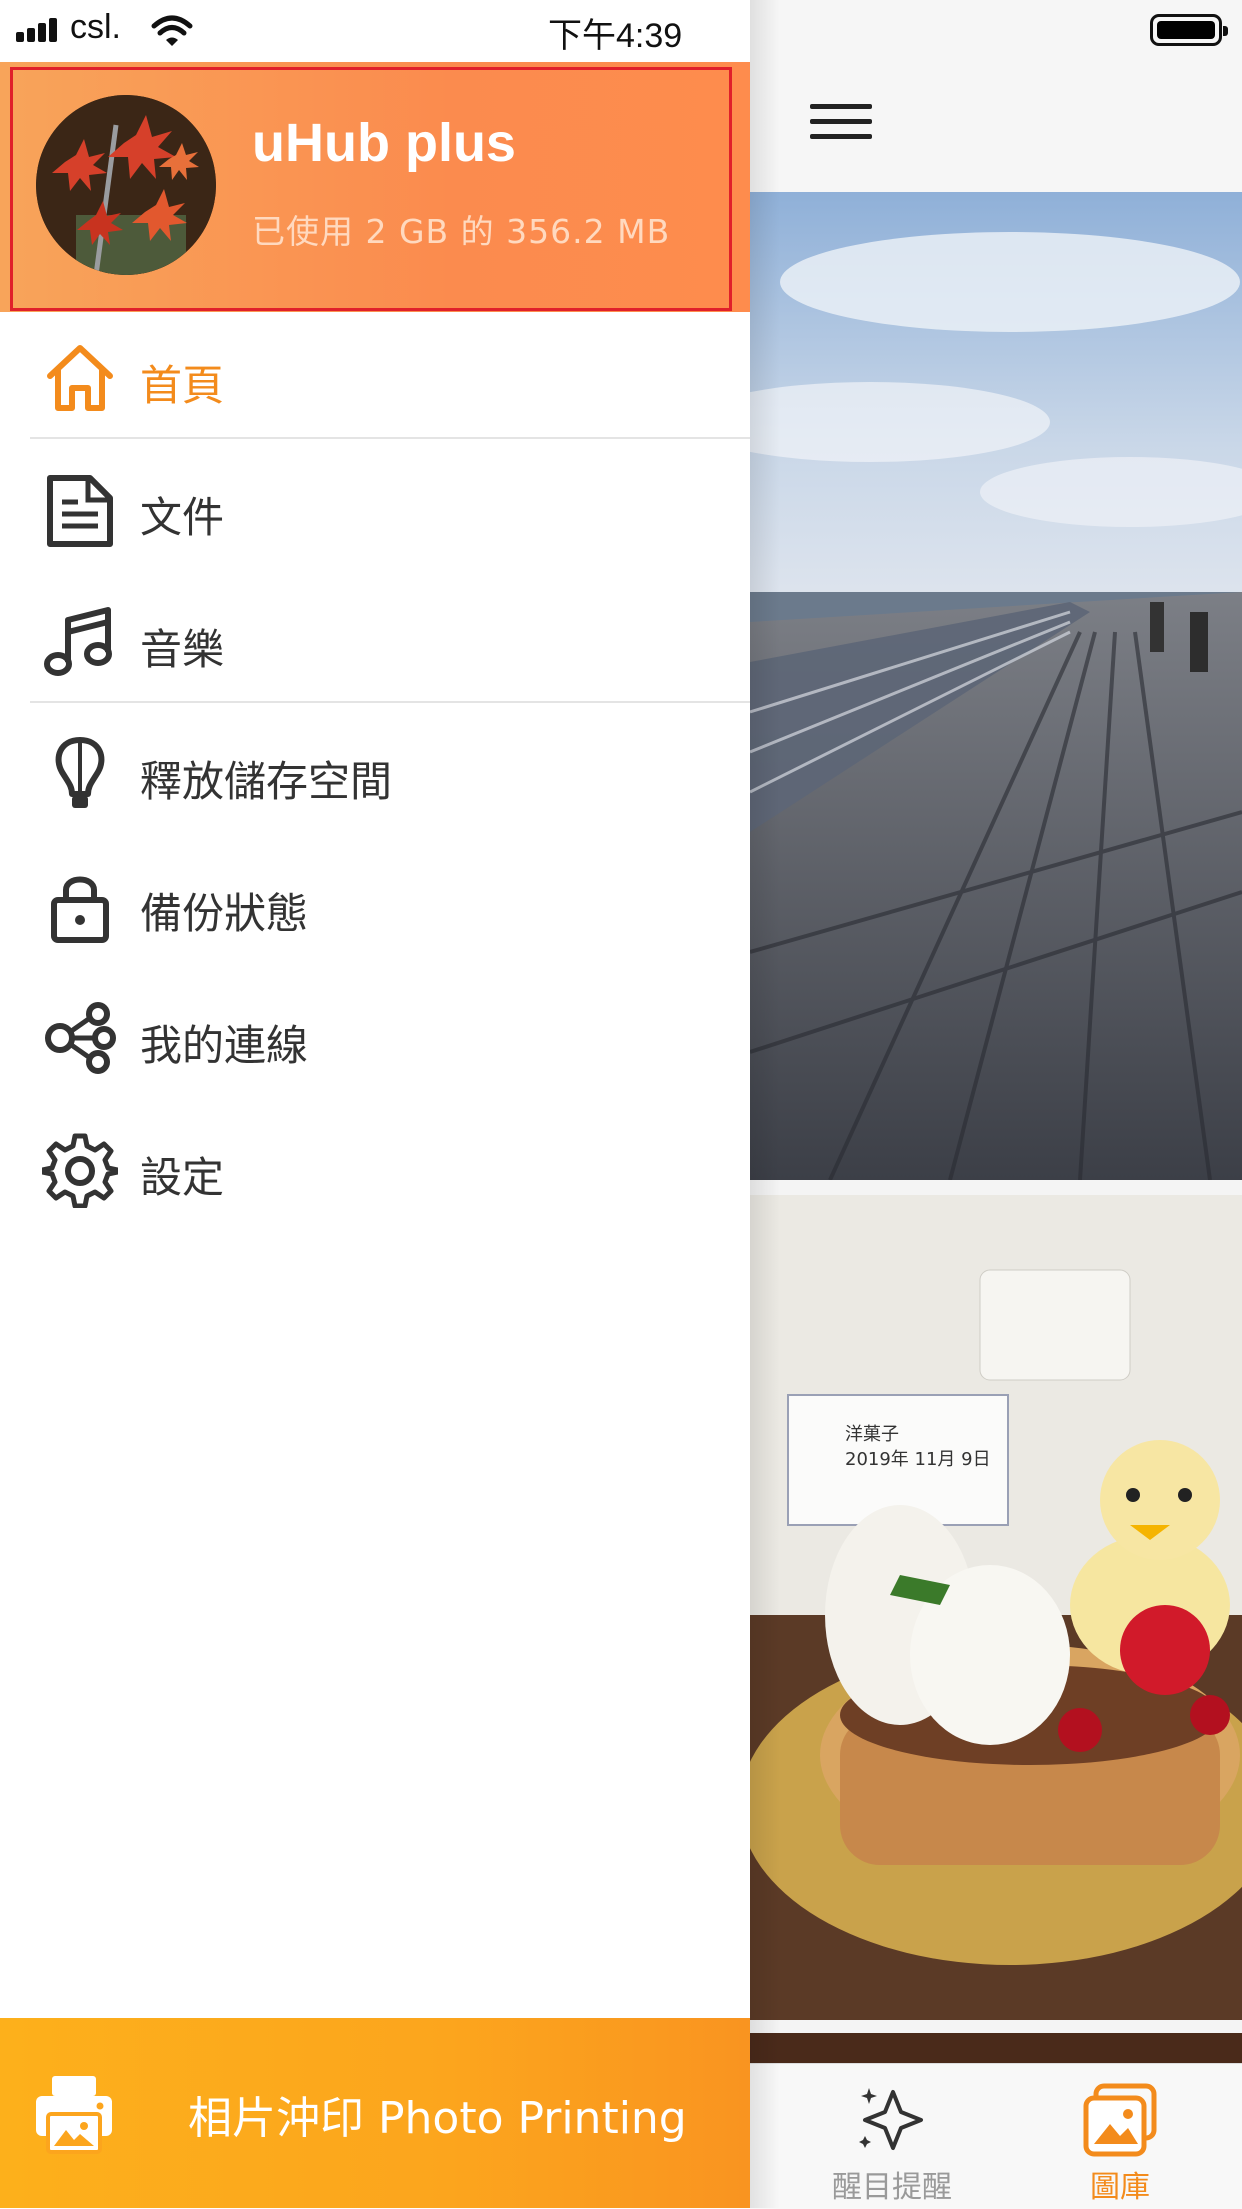 This screenshot has width=1242, height=2209. What do you see at coordinates (80, 511) in the screenshot?
I see `document-icon` at bounding box center [80, 511].